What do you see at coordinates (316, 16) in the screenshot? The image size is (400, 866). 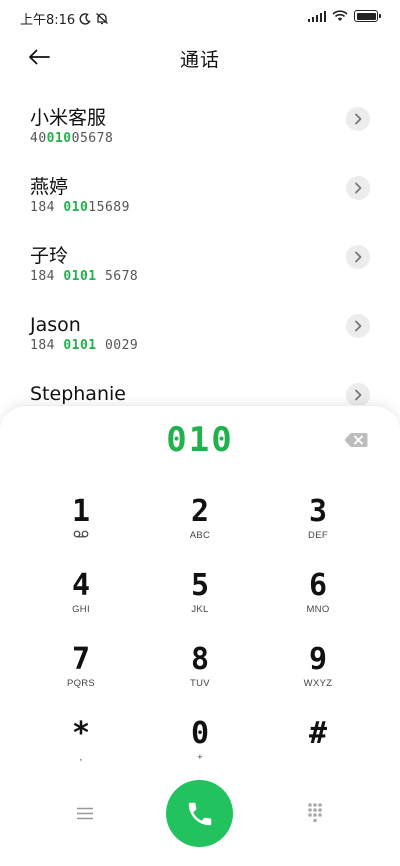 I see `signal-icon` at bounding box center [316, 16].